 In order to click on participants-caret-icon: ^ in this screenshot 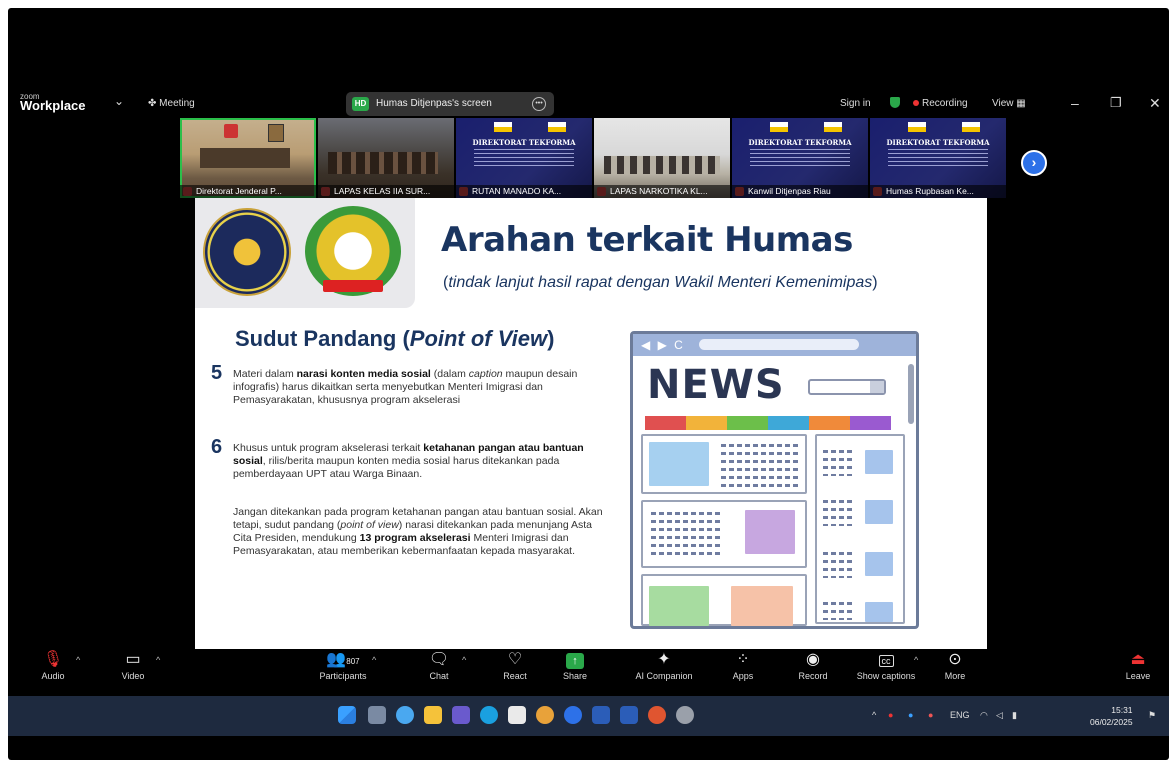, I will do `click(374, 660)`.